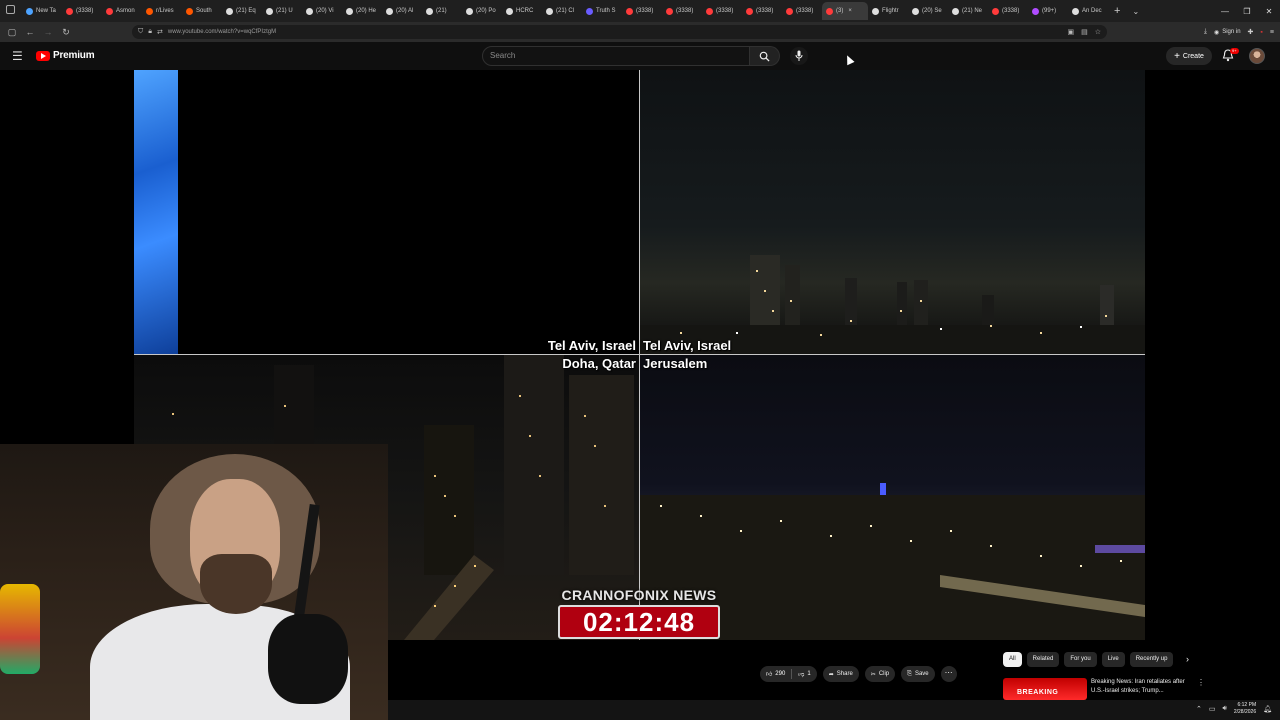 The height and width of the screenshot is (720, 1280). Describe the element at coordinates (1257, 56) in the screenshot. I see `account-avatar` at that location.